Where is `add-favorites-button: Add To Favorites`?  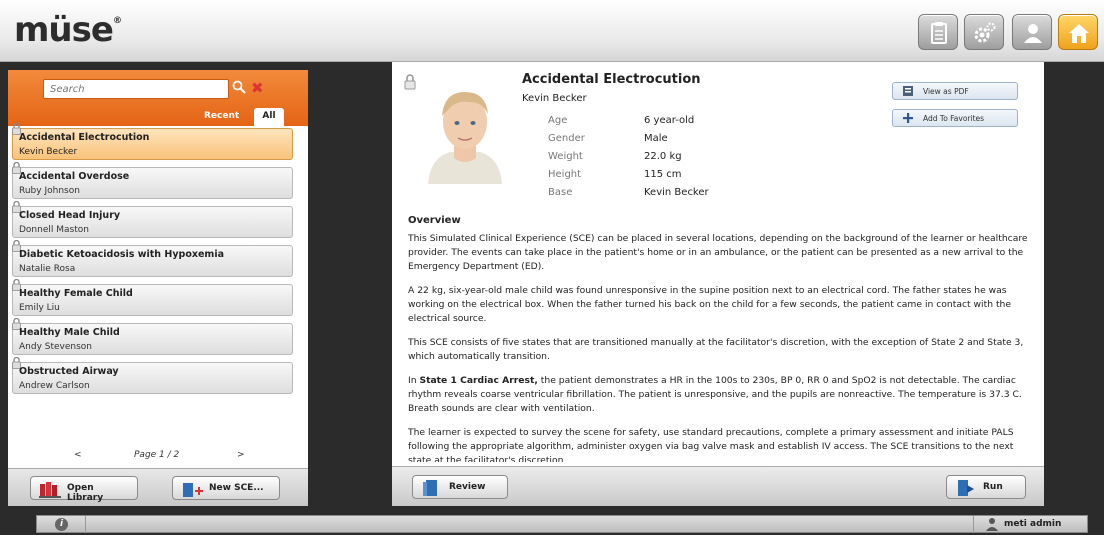
add-favorites-button: Add To Favorites is located at coordinates (955, 118).